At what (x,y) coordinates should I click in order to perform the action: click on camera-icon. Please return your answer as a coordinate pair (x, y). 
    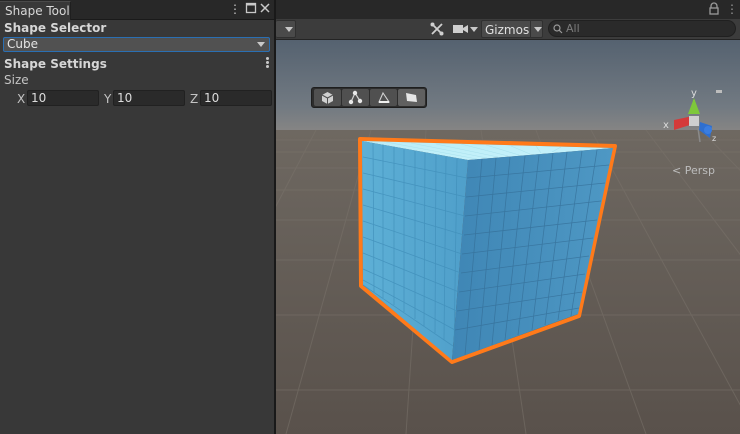
    Looking at the image, I should click on (461, 30).